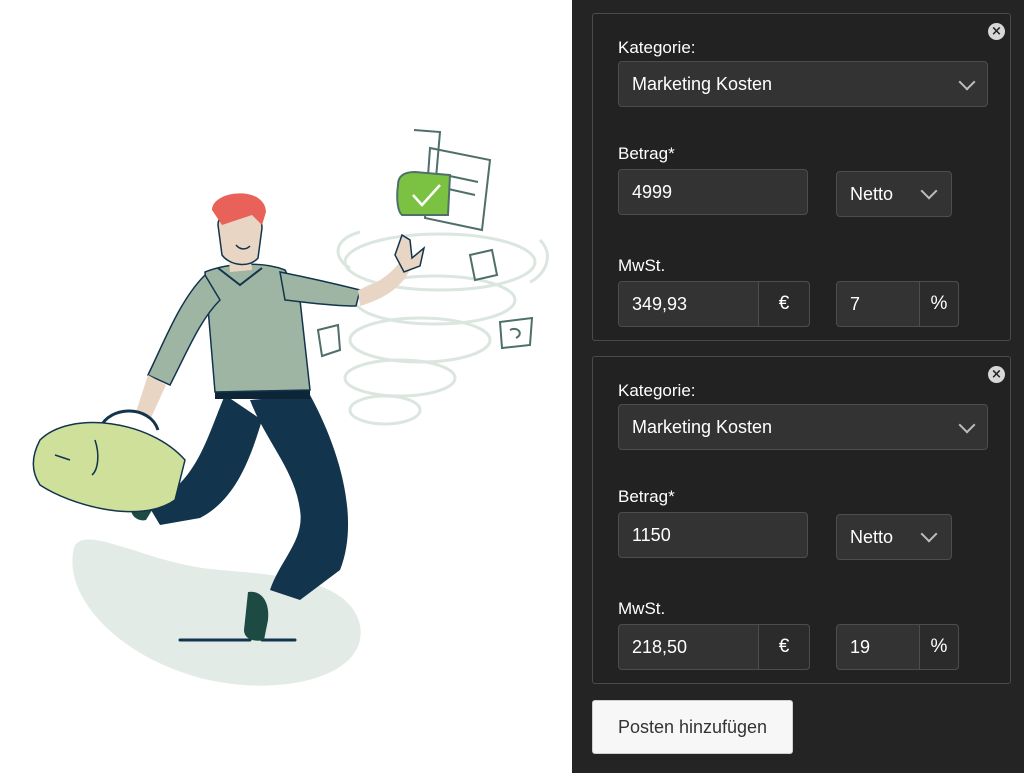 Image resolution: width=1024 pixels, height=778 pixels. I want to click on mwst-rate-input: 7 %, so click(897, 304).